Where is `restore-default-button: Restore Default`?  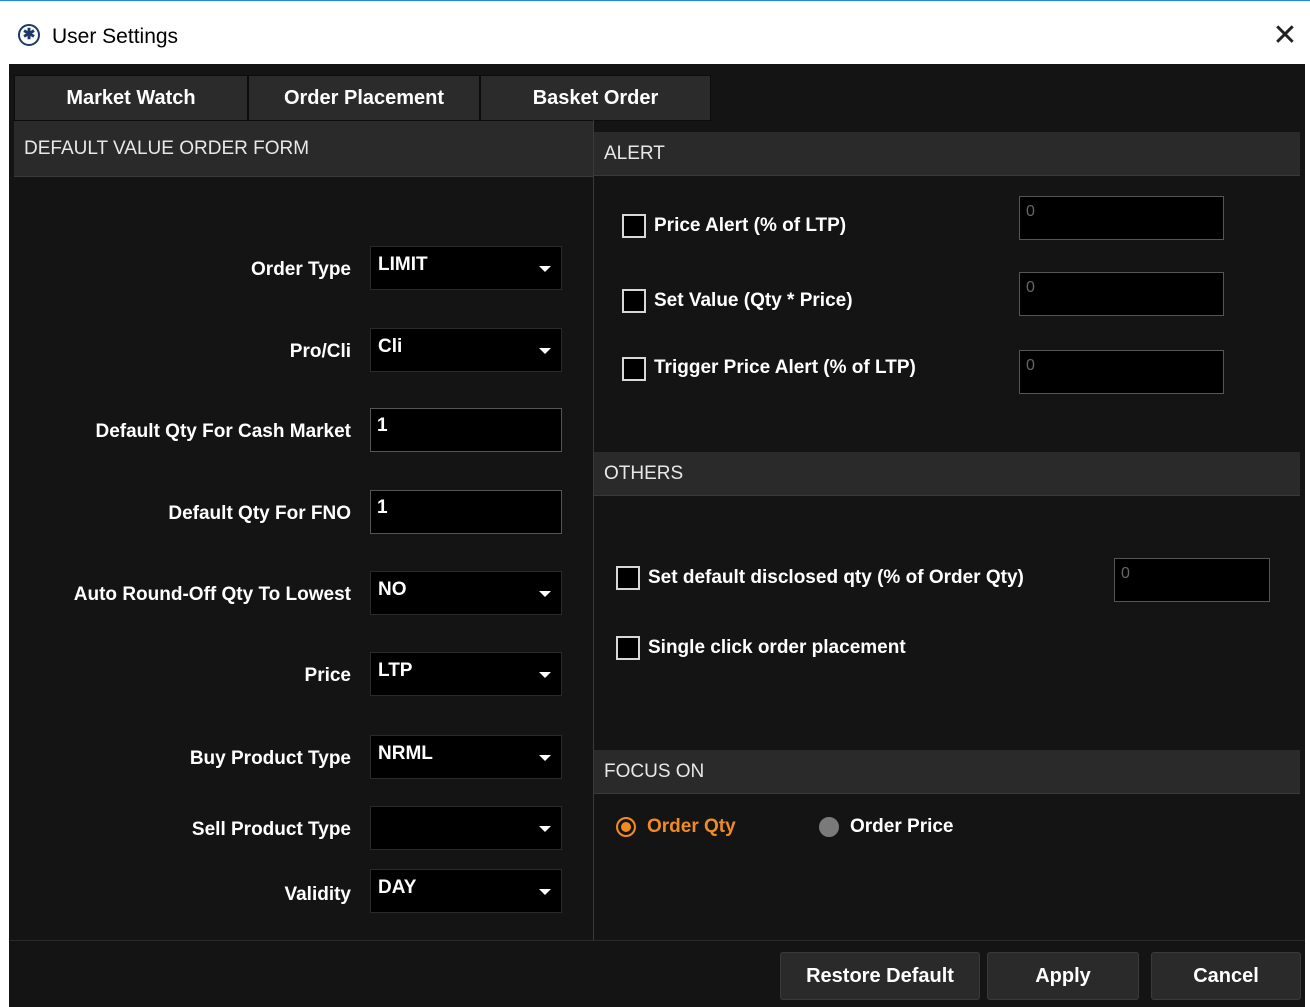 restore-default-button: Restore Default is located at coordinates (880, 976).